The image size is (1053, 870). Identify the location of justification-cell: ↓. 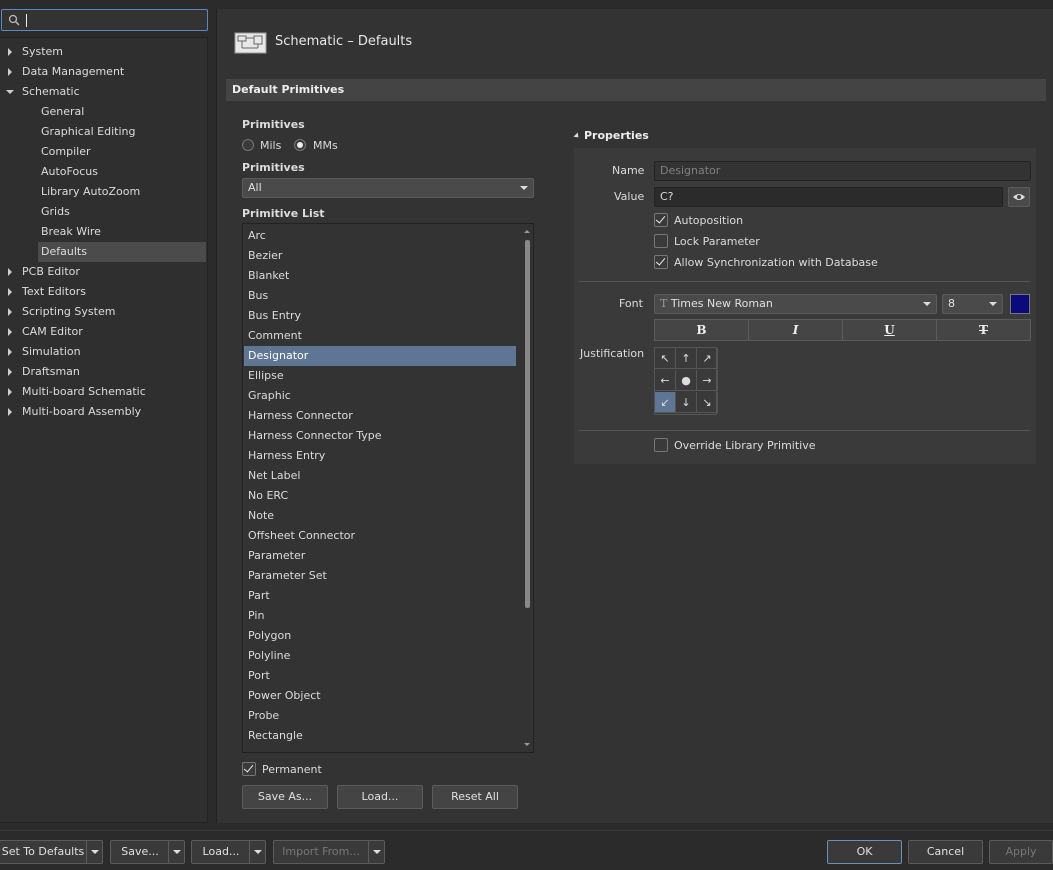
(686, 402).